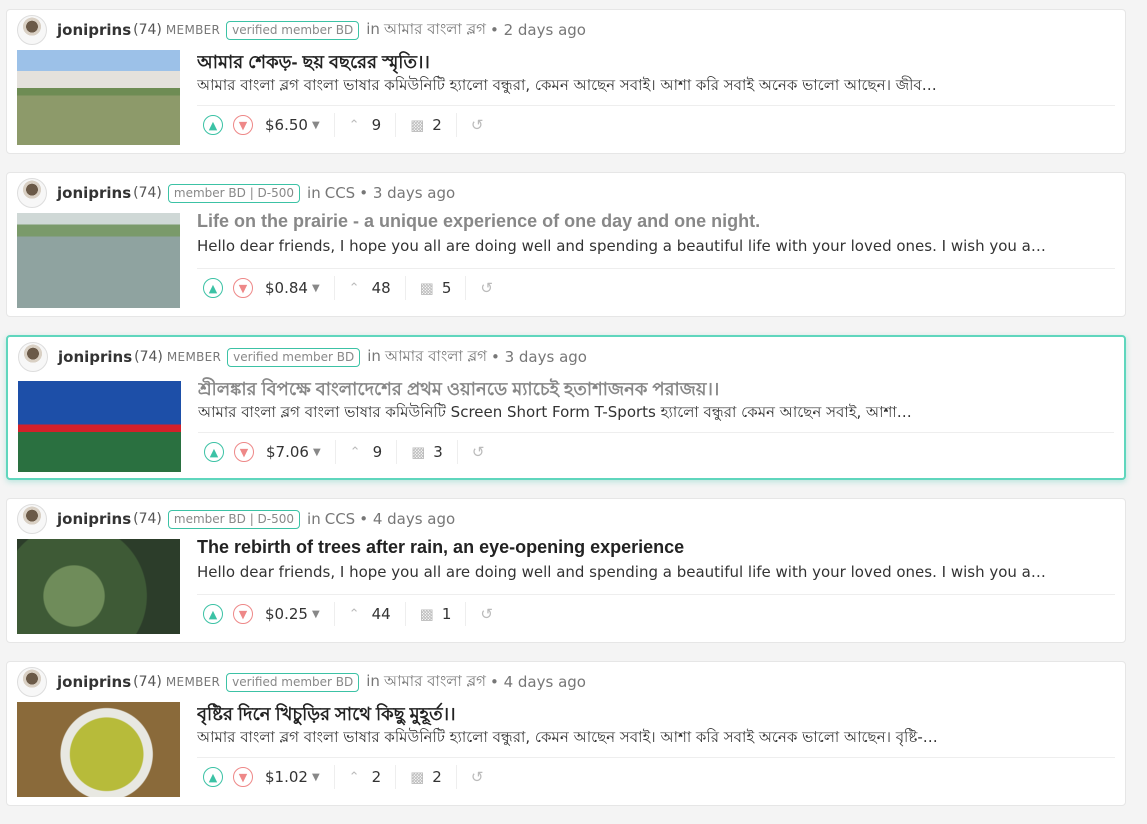 The height and width of the screenshot is (824, 1147). I want to click on payout-value: $0.84, so click(286, 288).